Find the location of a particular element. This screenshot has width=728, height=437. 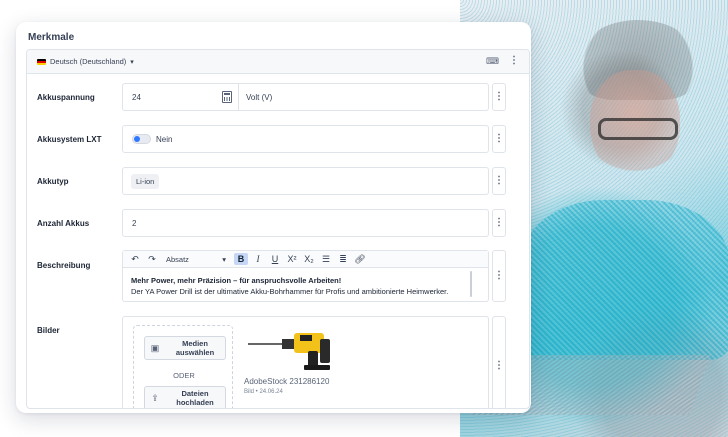

link-icon: 🔗︎ is located at coordinates (360, 259).